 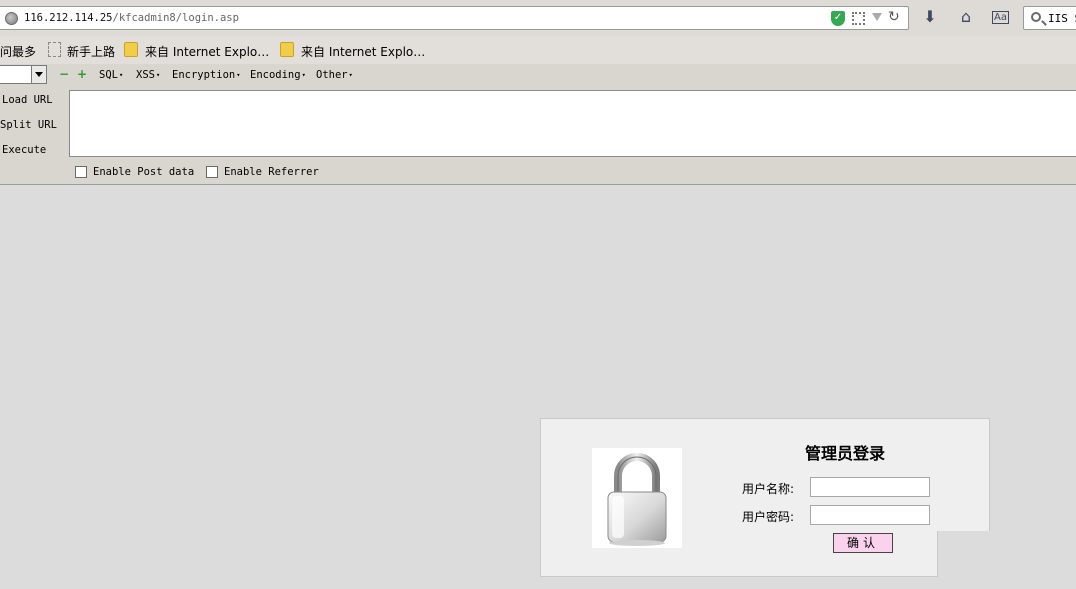 What do you see at coordinates (894, 17) in the screenshot?
I see `reload-icon: ↻` at bounding box center [894, 17].